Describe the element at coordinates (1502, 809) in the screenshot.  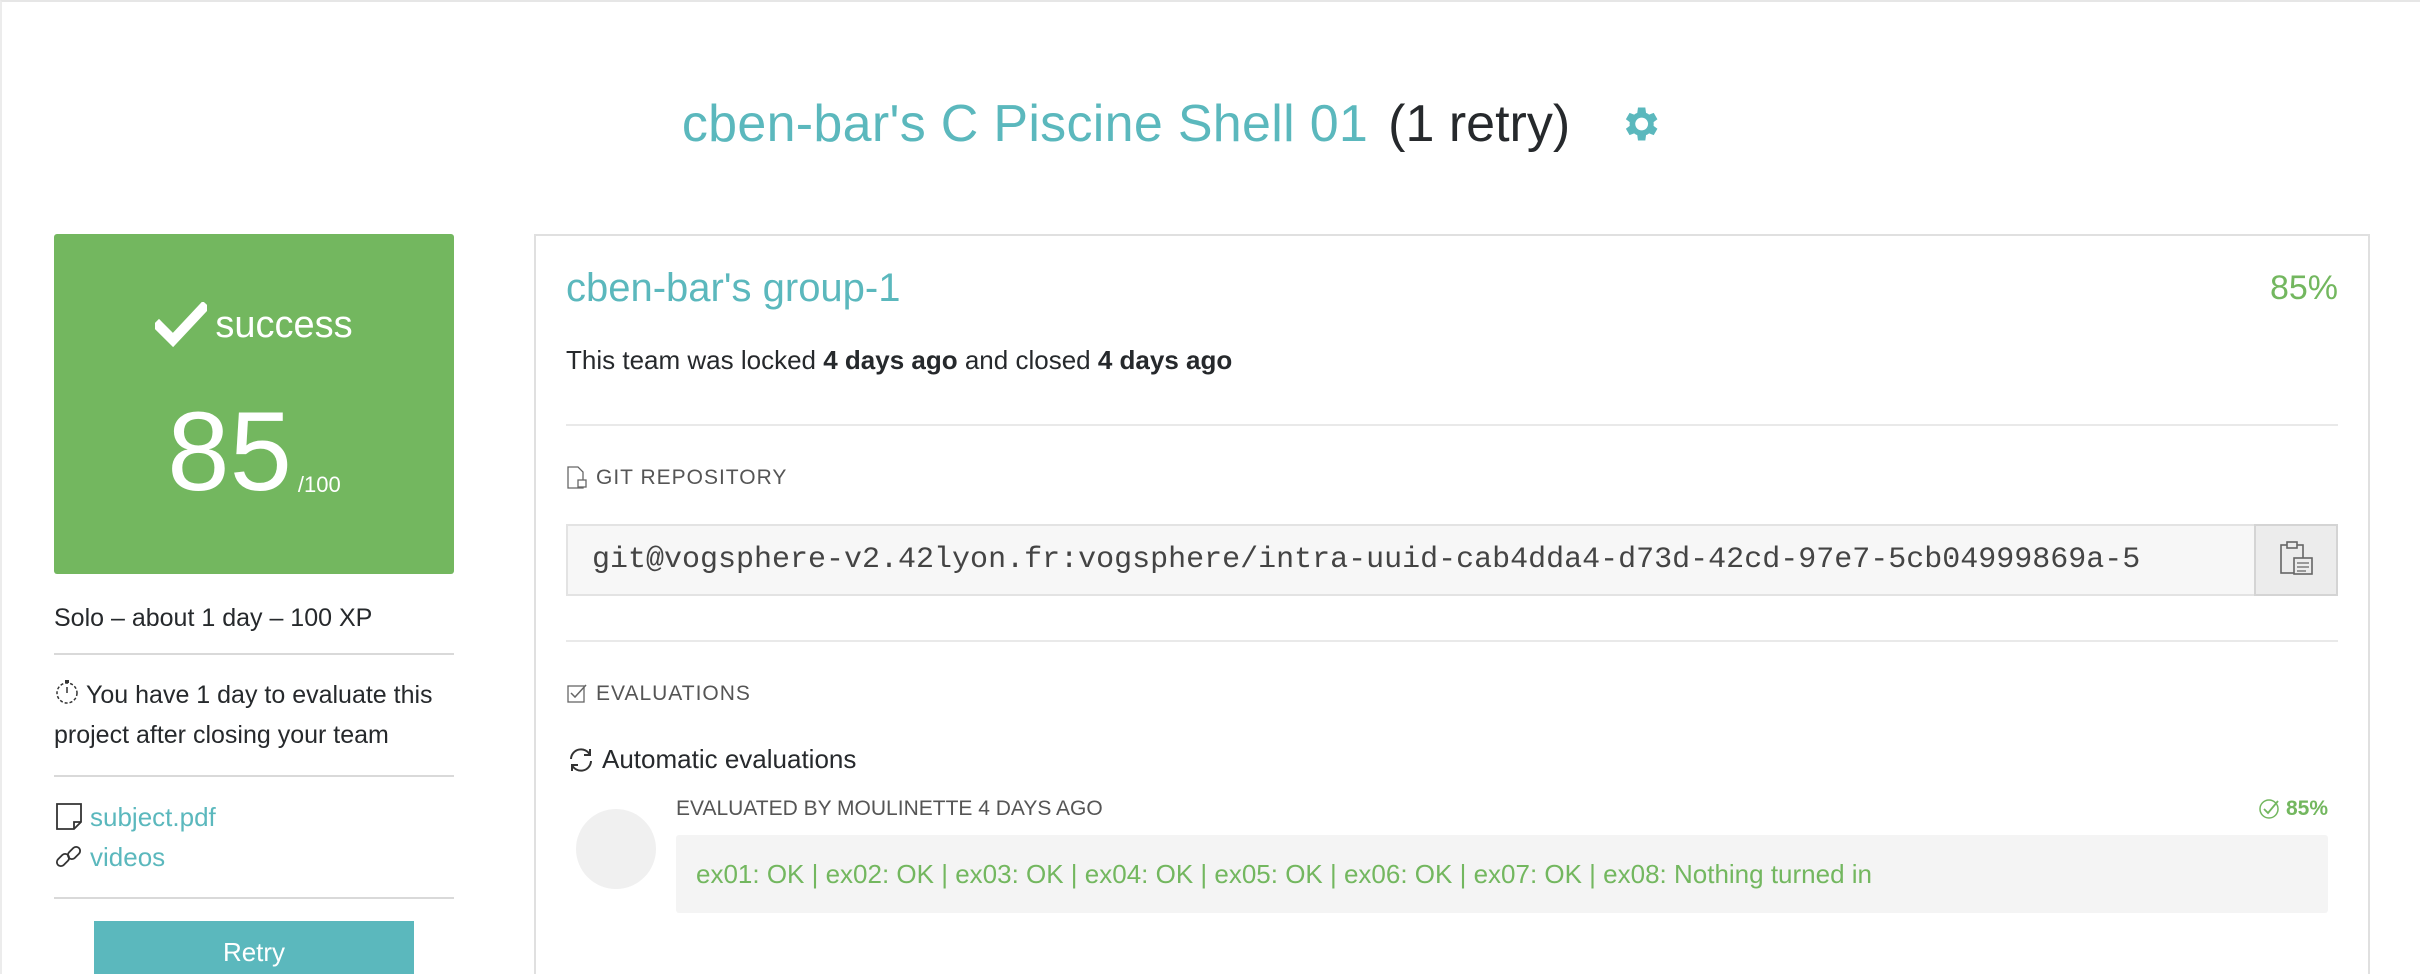
I see `evaluation-header: EVALUATED BY MOULINETTE 4 DAYS AGO 85%` at that location.